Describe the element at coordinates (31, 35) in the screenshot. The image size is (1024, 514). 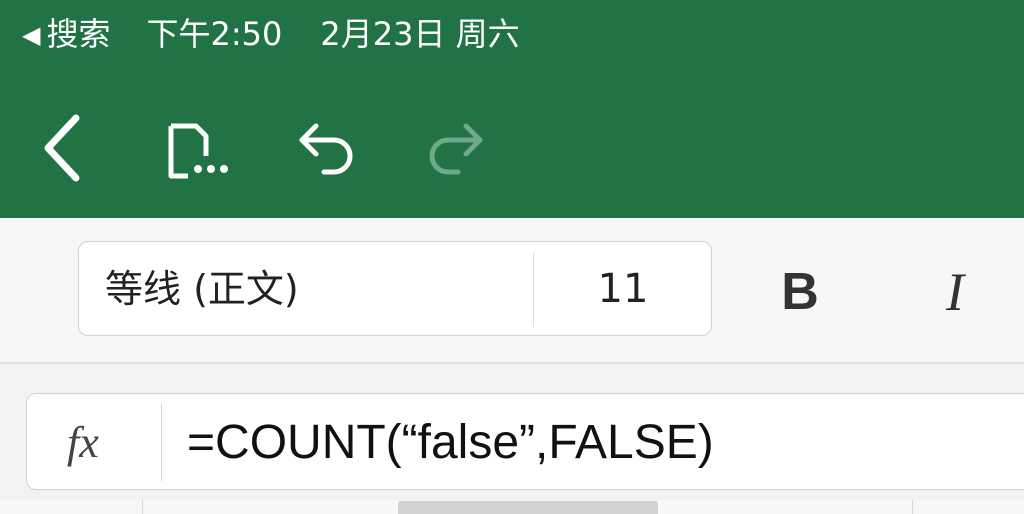
I see `back-to-search-icon: ◀` at that location.